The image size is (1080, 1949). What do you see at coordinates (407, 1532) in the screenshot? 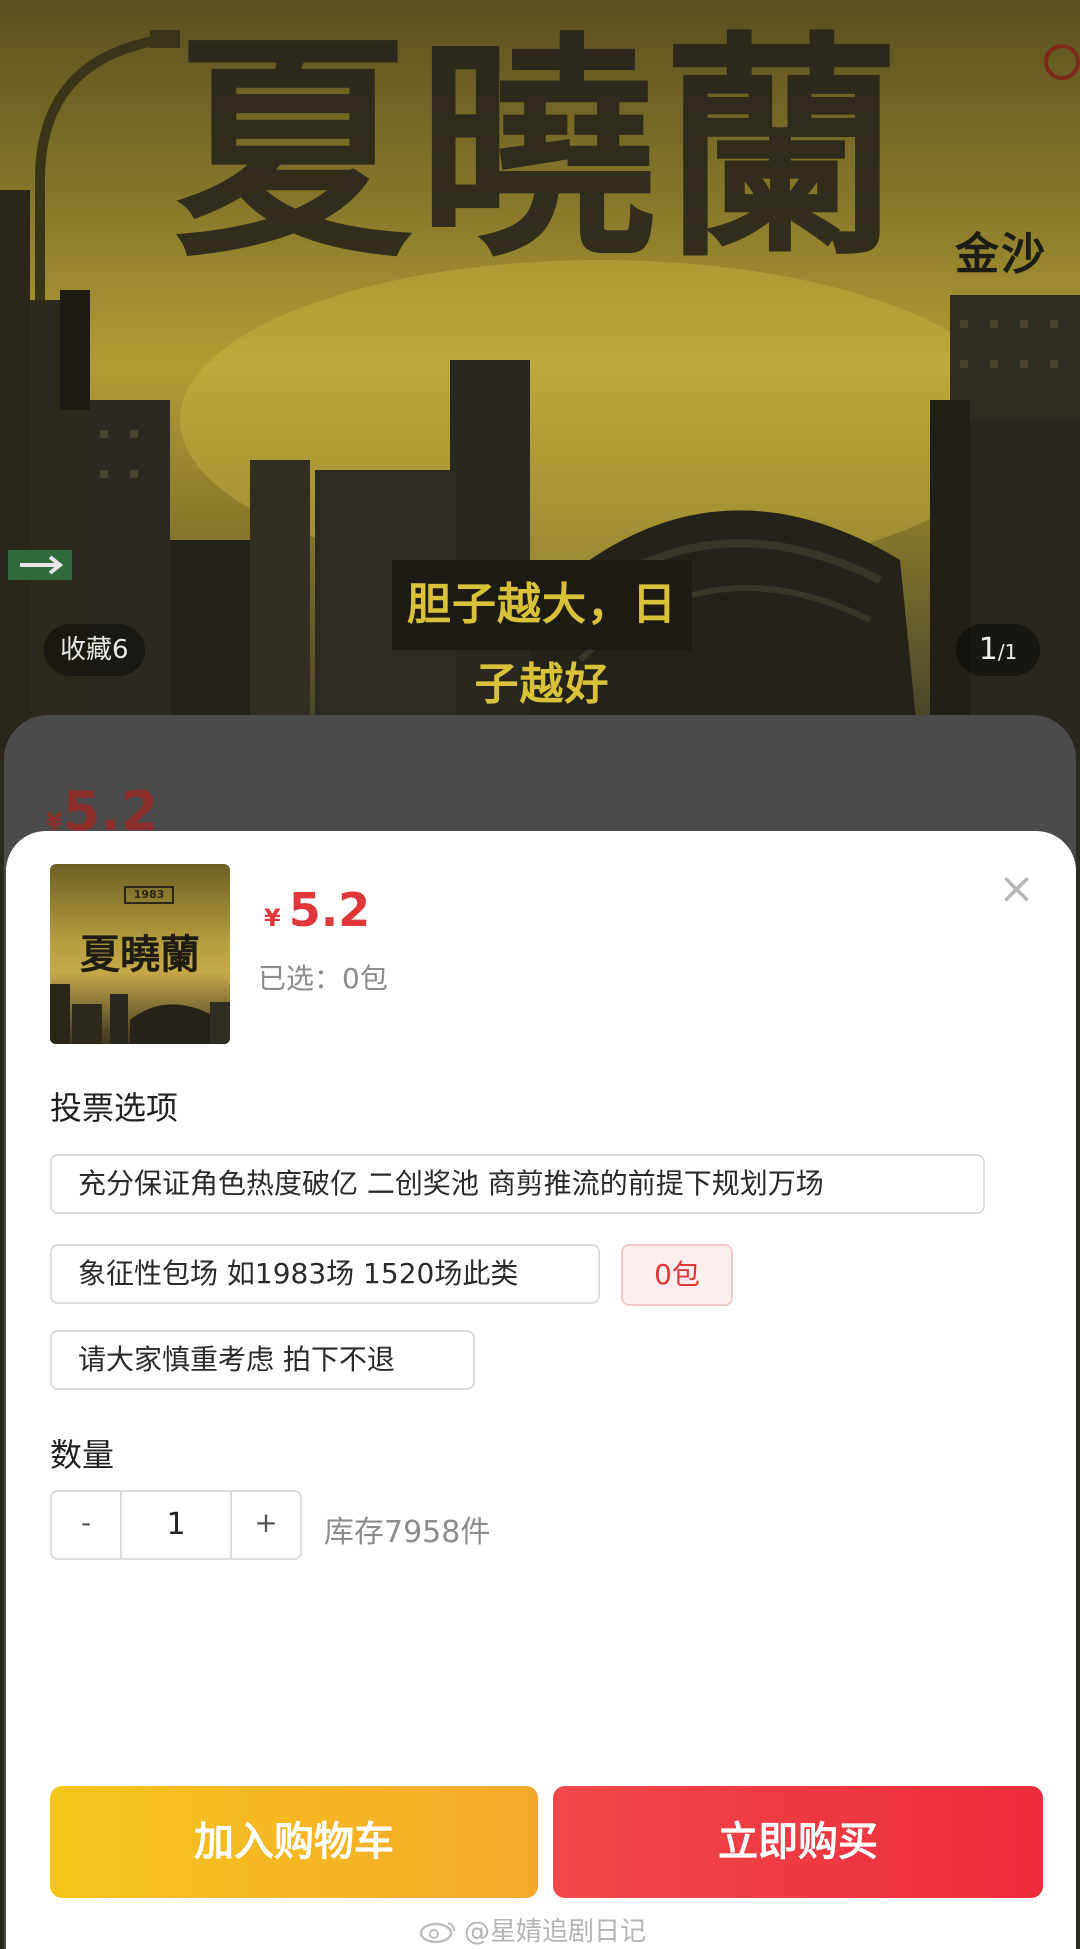
I see `stock-count: 库存7958件` at bounding box center [407, 1532].